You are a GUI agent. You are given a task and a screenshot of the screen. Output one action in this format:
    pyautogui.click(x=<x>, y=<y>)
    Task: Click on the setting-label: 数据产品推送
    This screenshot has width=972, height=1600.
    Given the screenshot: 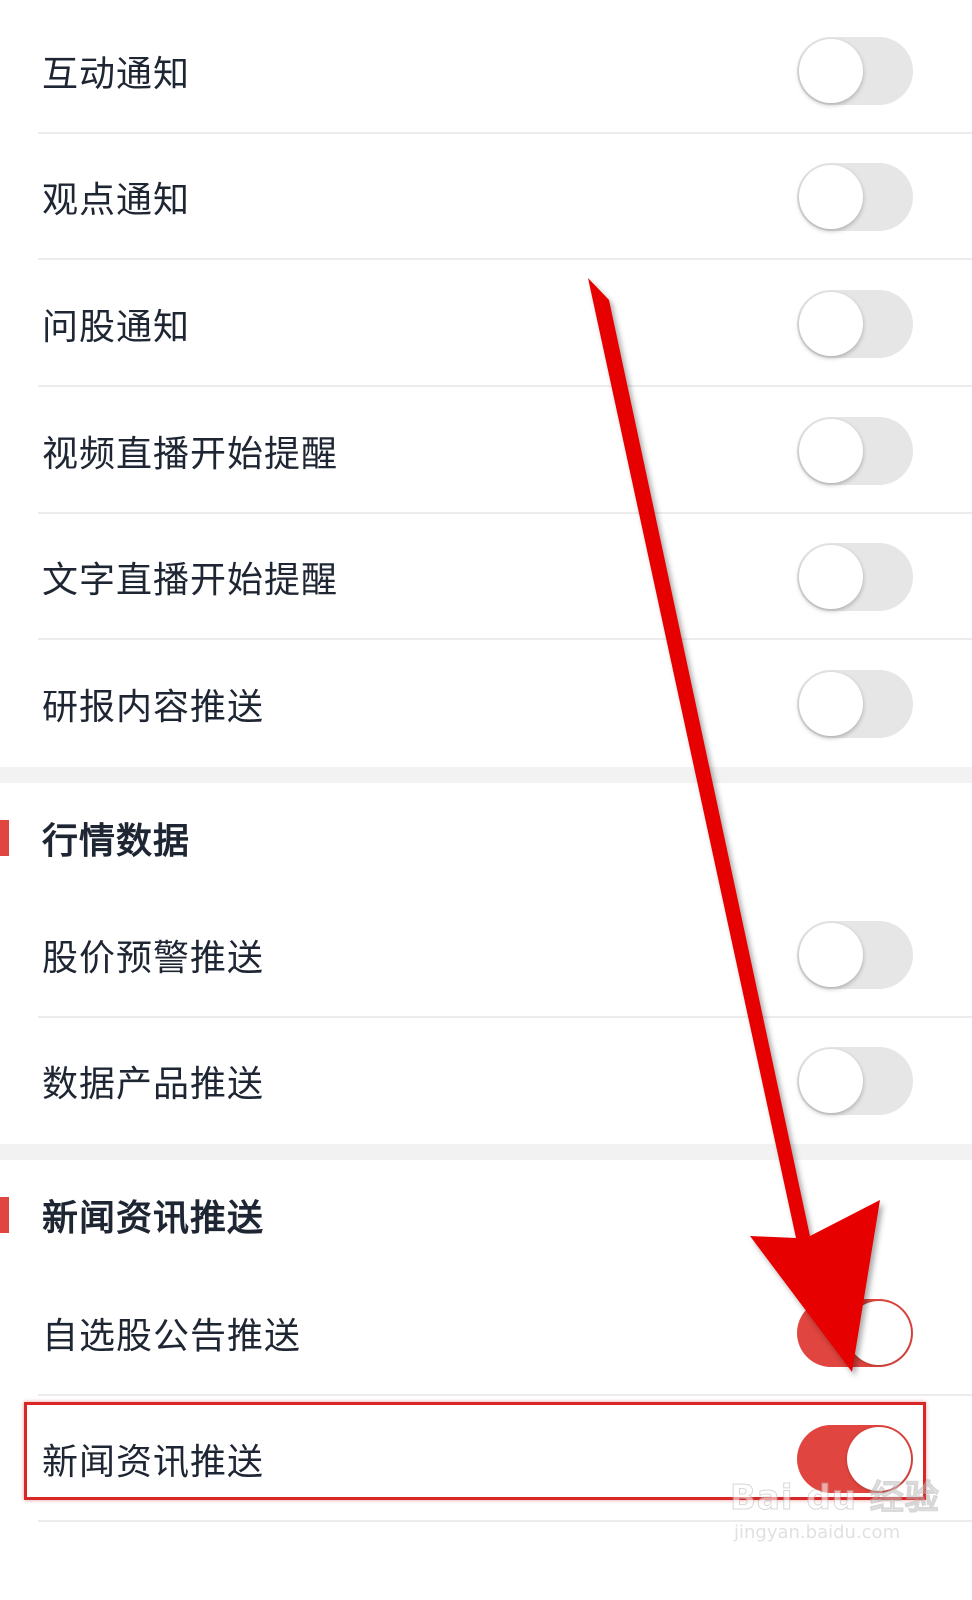 What is the action you would take?
    pyautogui.click(x=153, y=1084)
    